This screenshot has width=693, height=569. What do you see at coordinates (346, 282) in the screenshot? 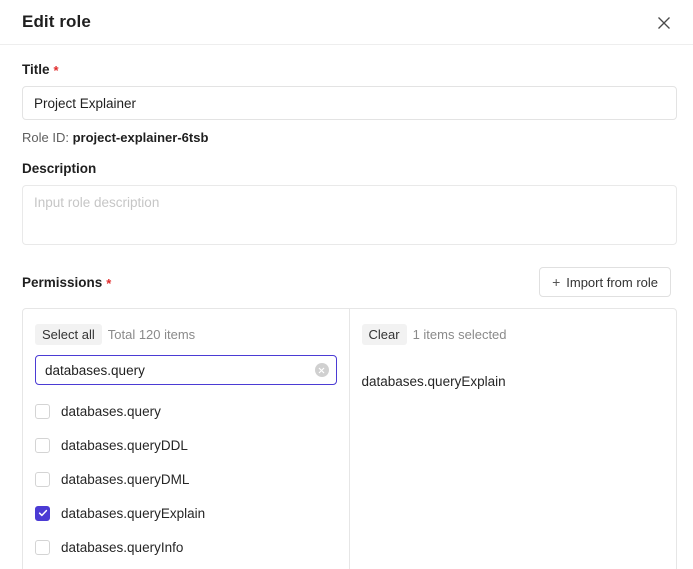
I see `permissions-header-row: Permissions * + Import from role` at bounding box center [346, 282].